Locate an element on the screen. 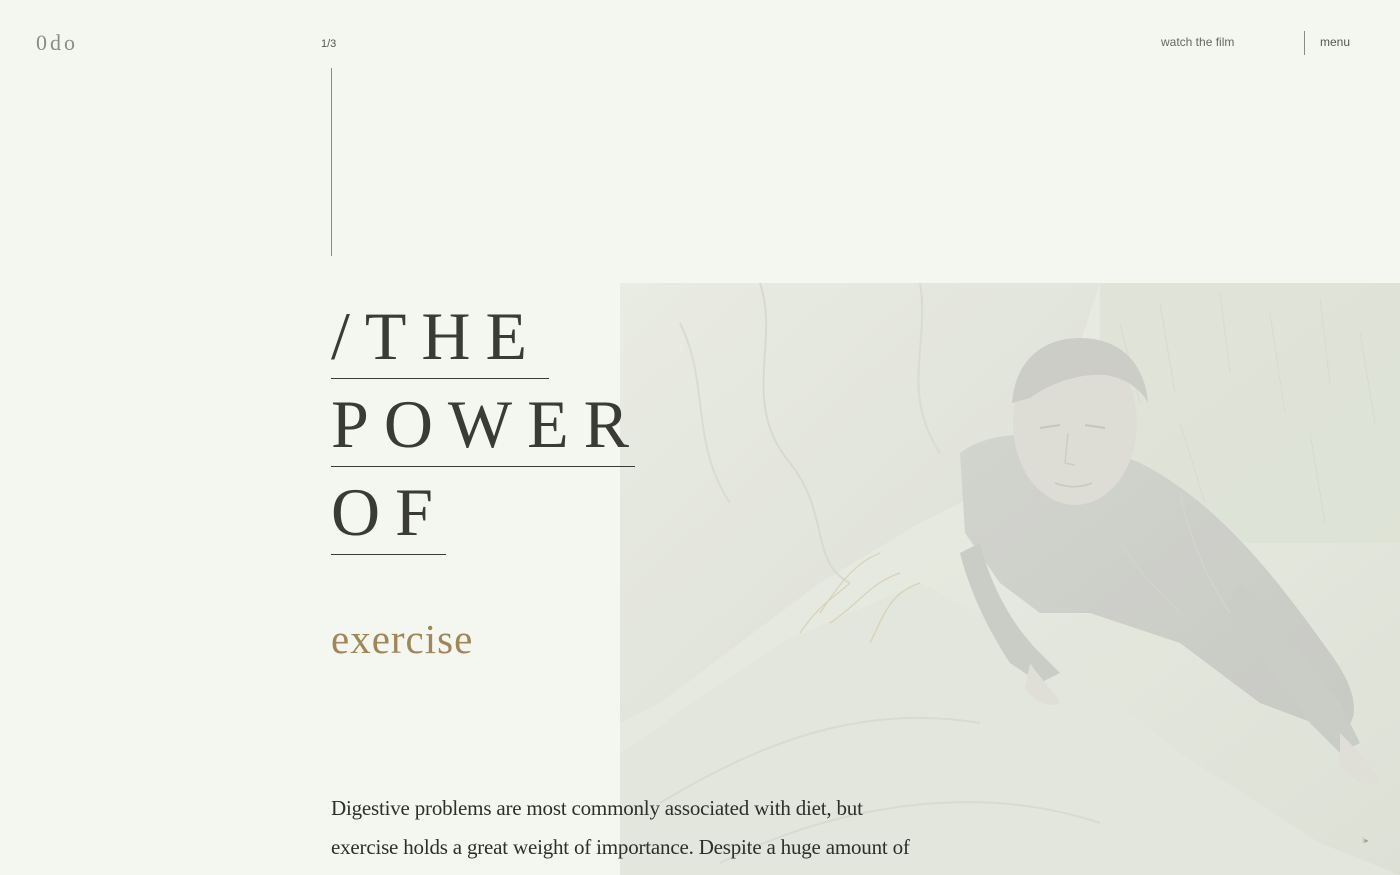 This screenshot has width=1400, height=875. nav-divider is located at coordinates (1304, 43).